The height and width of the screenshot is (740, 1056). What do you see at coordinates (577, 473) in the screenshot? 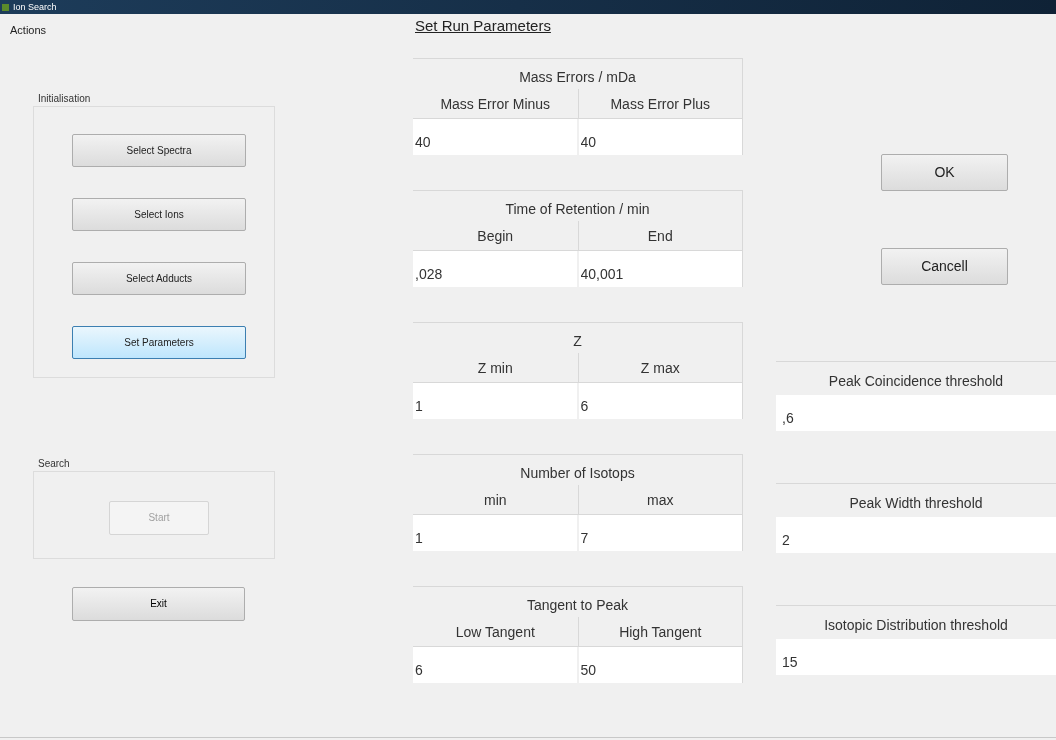
I see `group-title: Number of Isotops` at bounding box center [577, 473].